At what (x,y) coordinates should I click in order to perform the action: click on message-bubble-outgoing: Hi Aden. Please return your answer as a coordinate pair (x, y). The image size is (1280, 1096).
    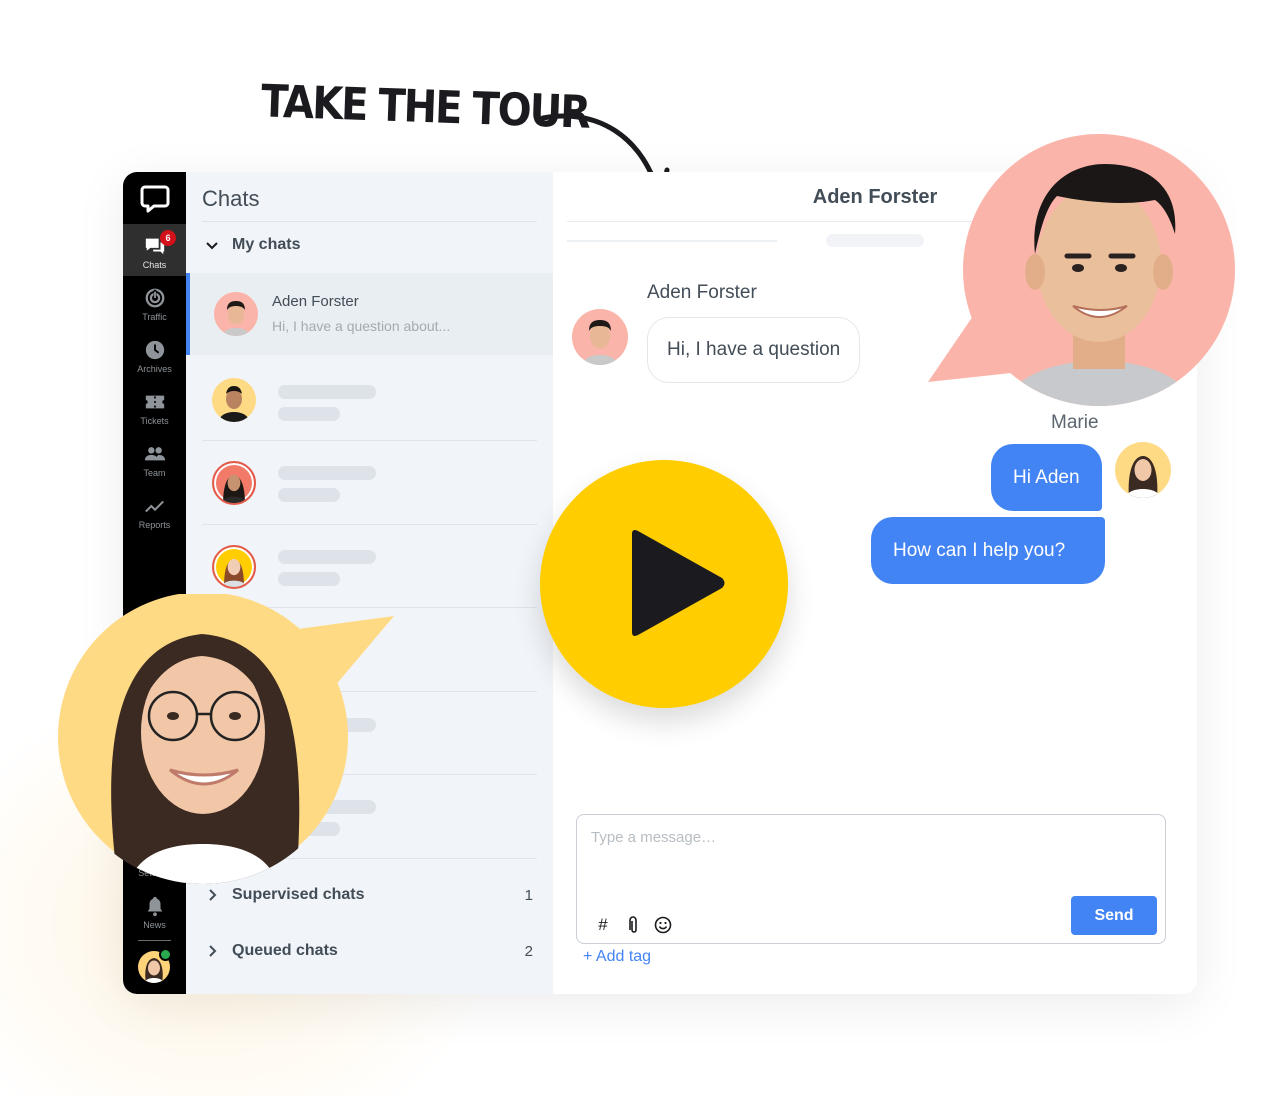
    Looking at the image, I should click on (1046, 477).